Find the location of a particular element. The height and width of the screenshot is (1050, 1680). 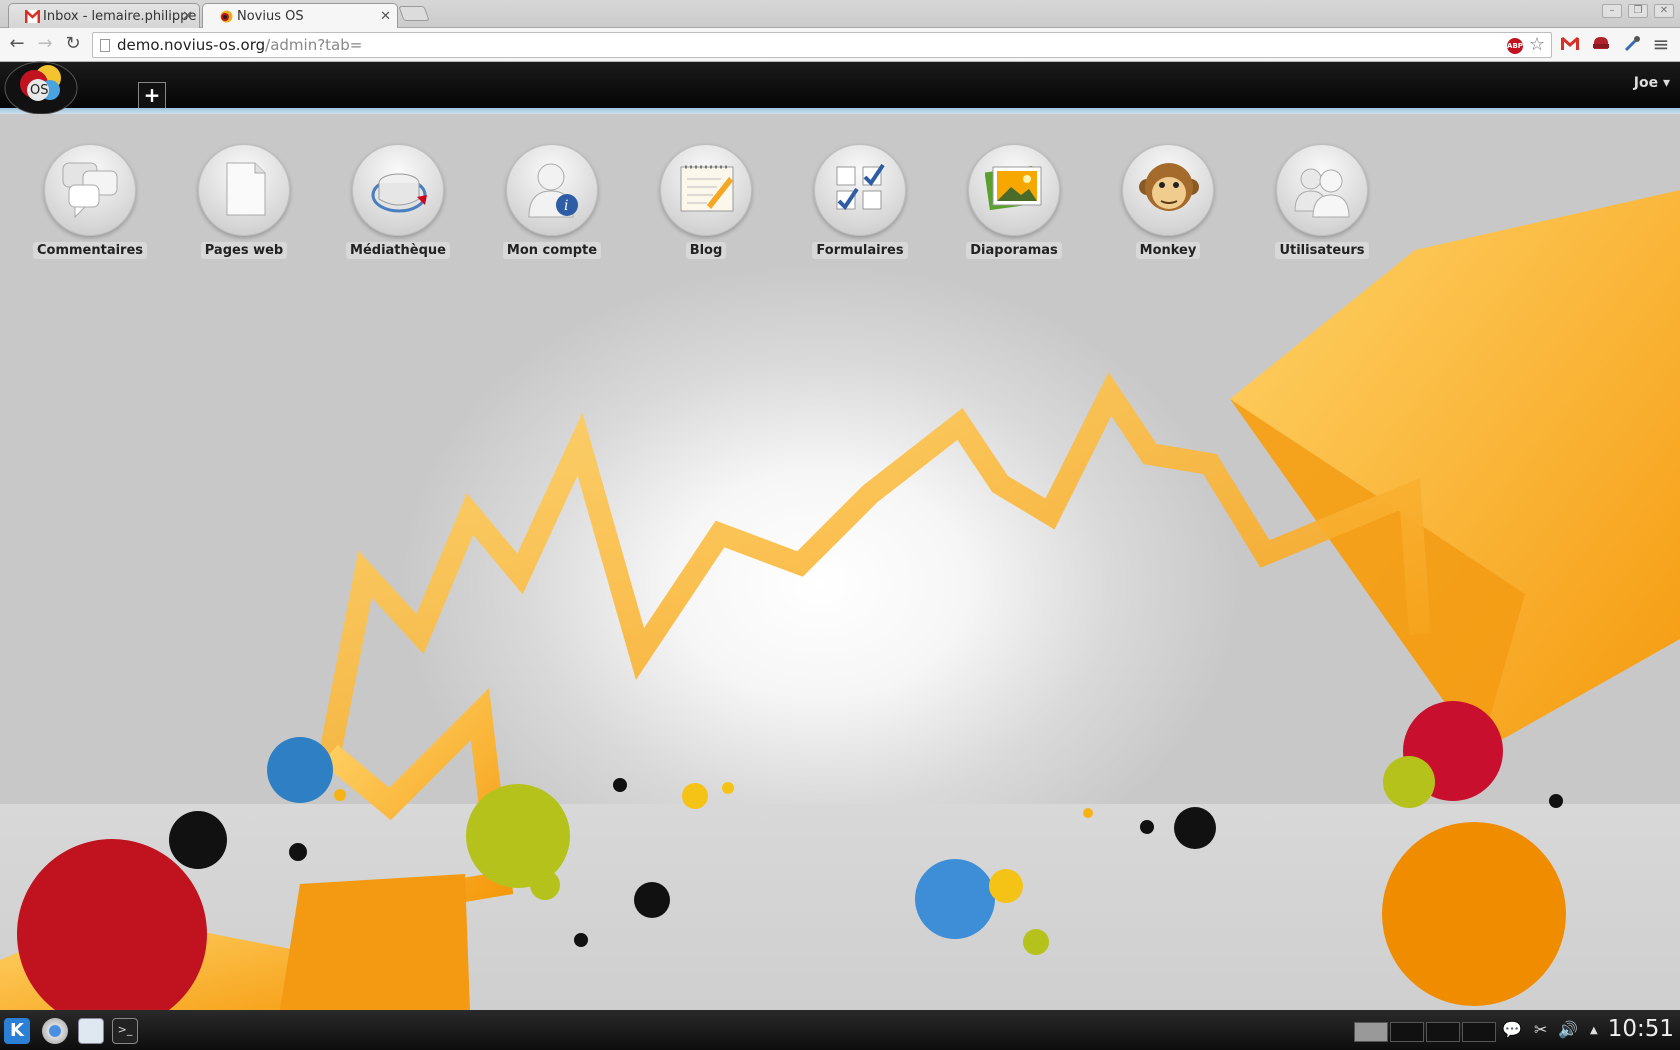

launcher-formulaires: Formulaires is located at coordinates (860, 201).